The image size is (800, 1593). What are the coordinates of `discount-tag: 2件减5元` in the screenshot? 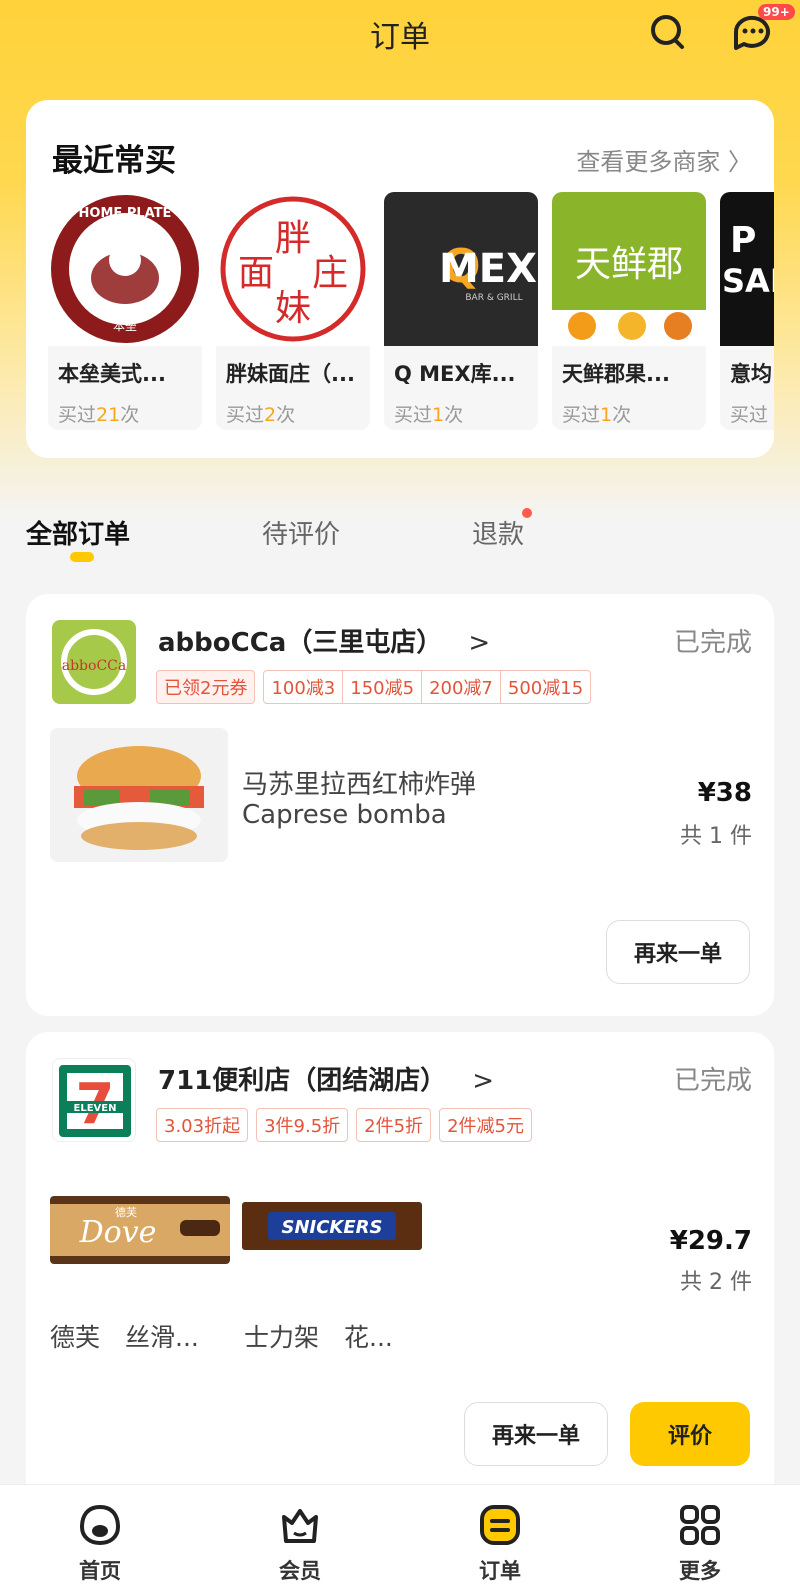 It's located at (485, 1125).